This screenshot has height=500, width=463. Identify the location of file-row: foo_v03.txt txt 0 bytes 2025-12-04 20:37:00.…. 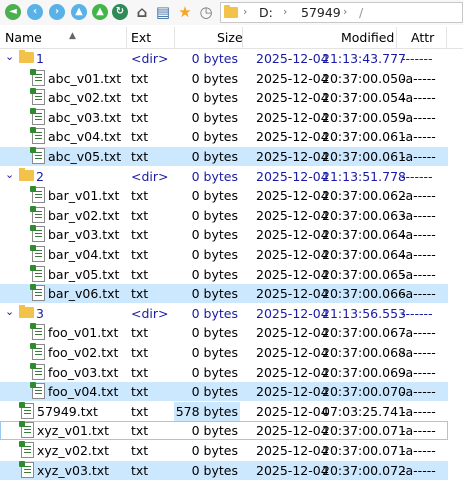
(224, 372).